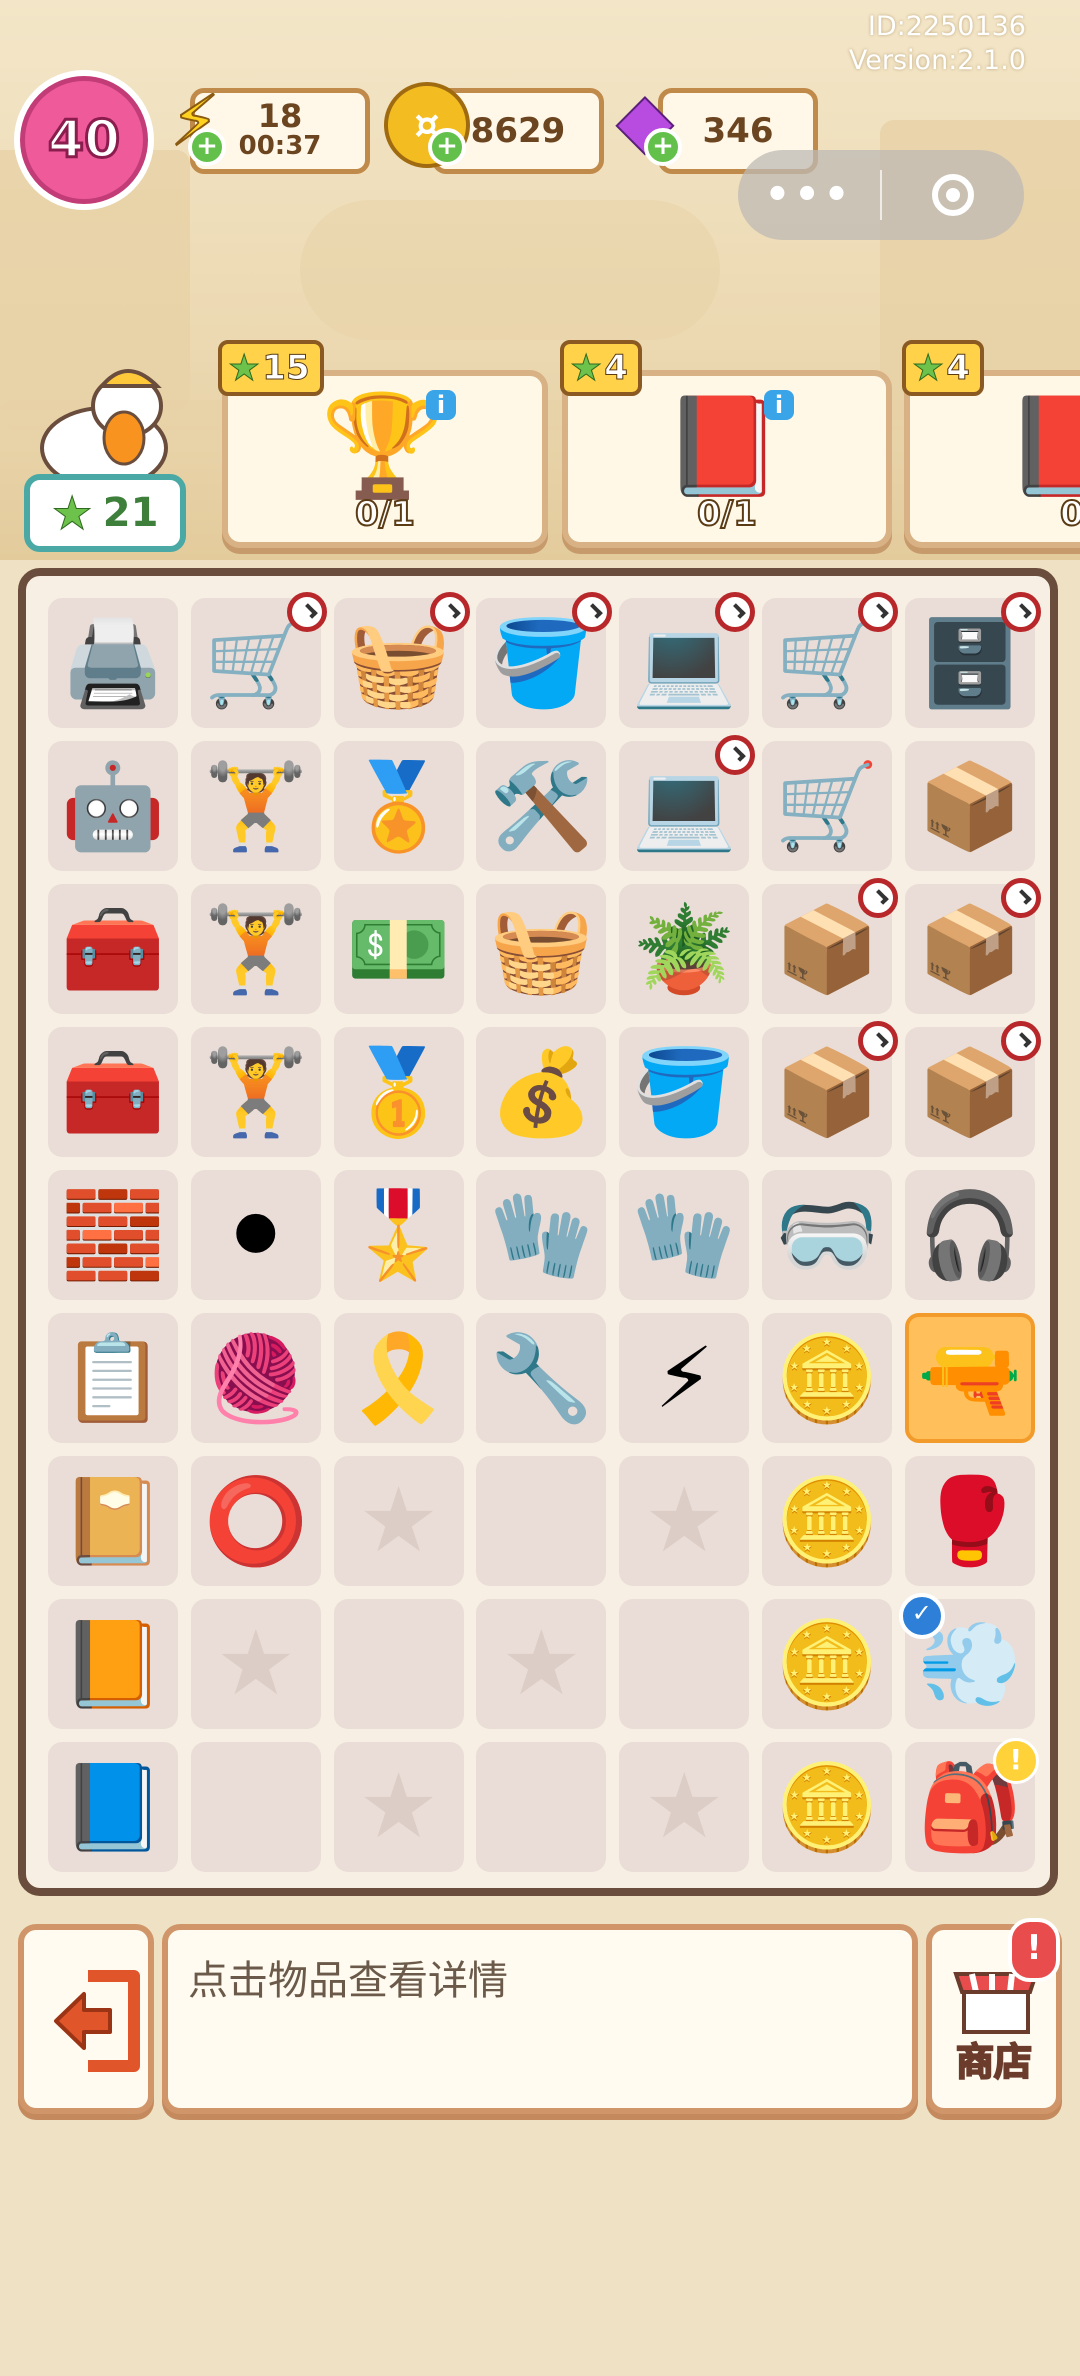 This screenshot has width=1080, height=2376. I want to click on tool-bucket-item: 🪣, so click(544, 660).